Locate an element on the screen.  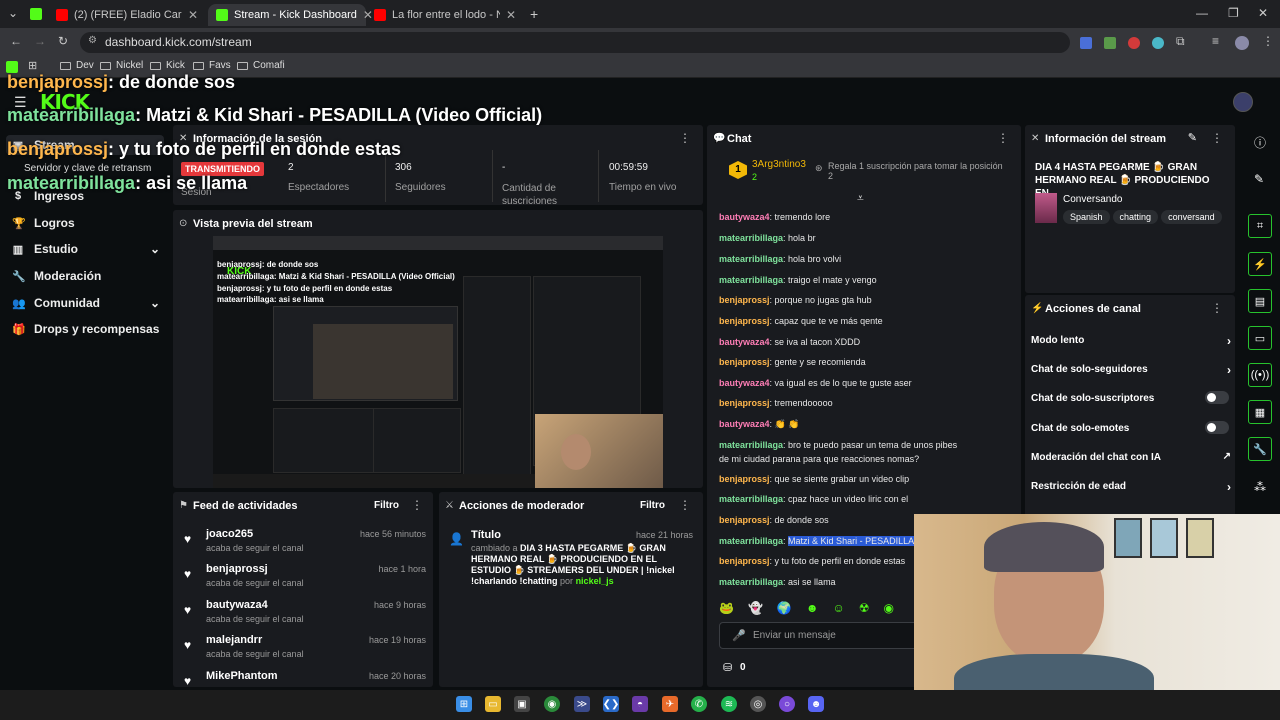
app-icon: ○ is located at coordinates (787, 704).